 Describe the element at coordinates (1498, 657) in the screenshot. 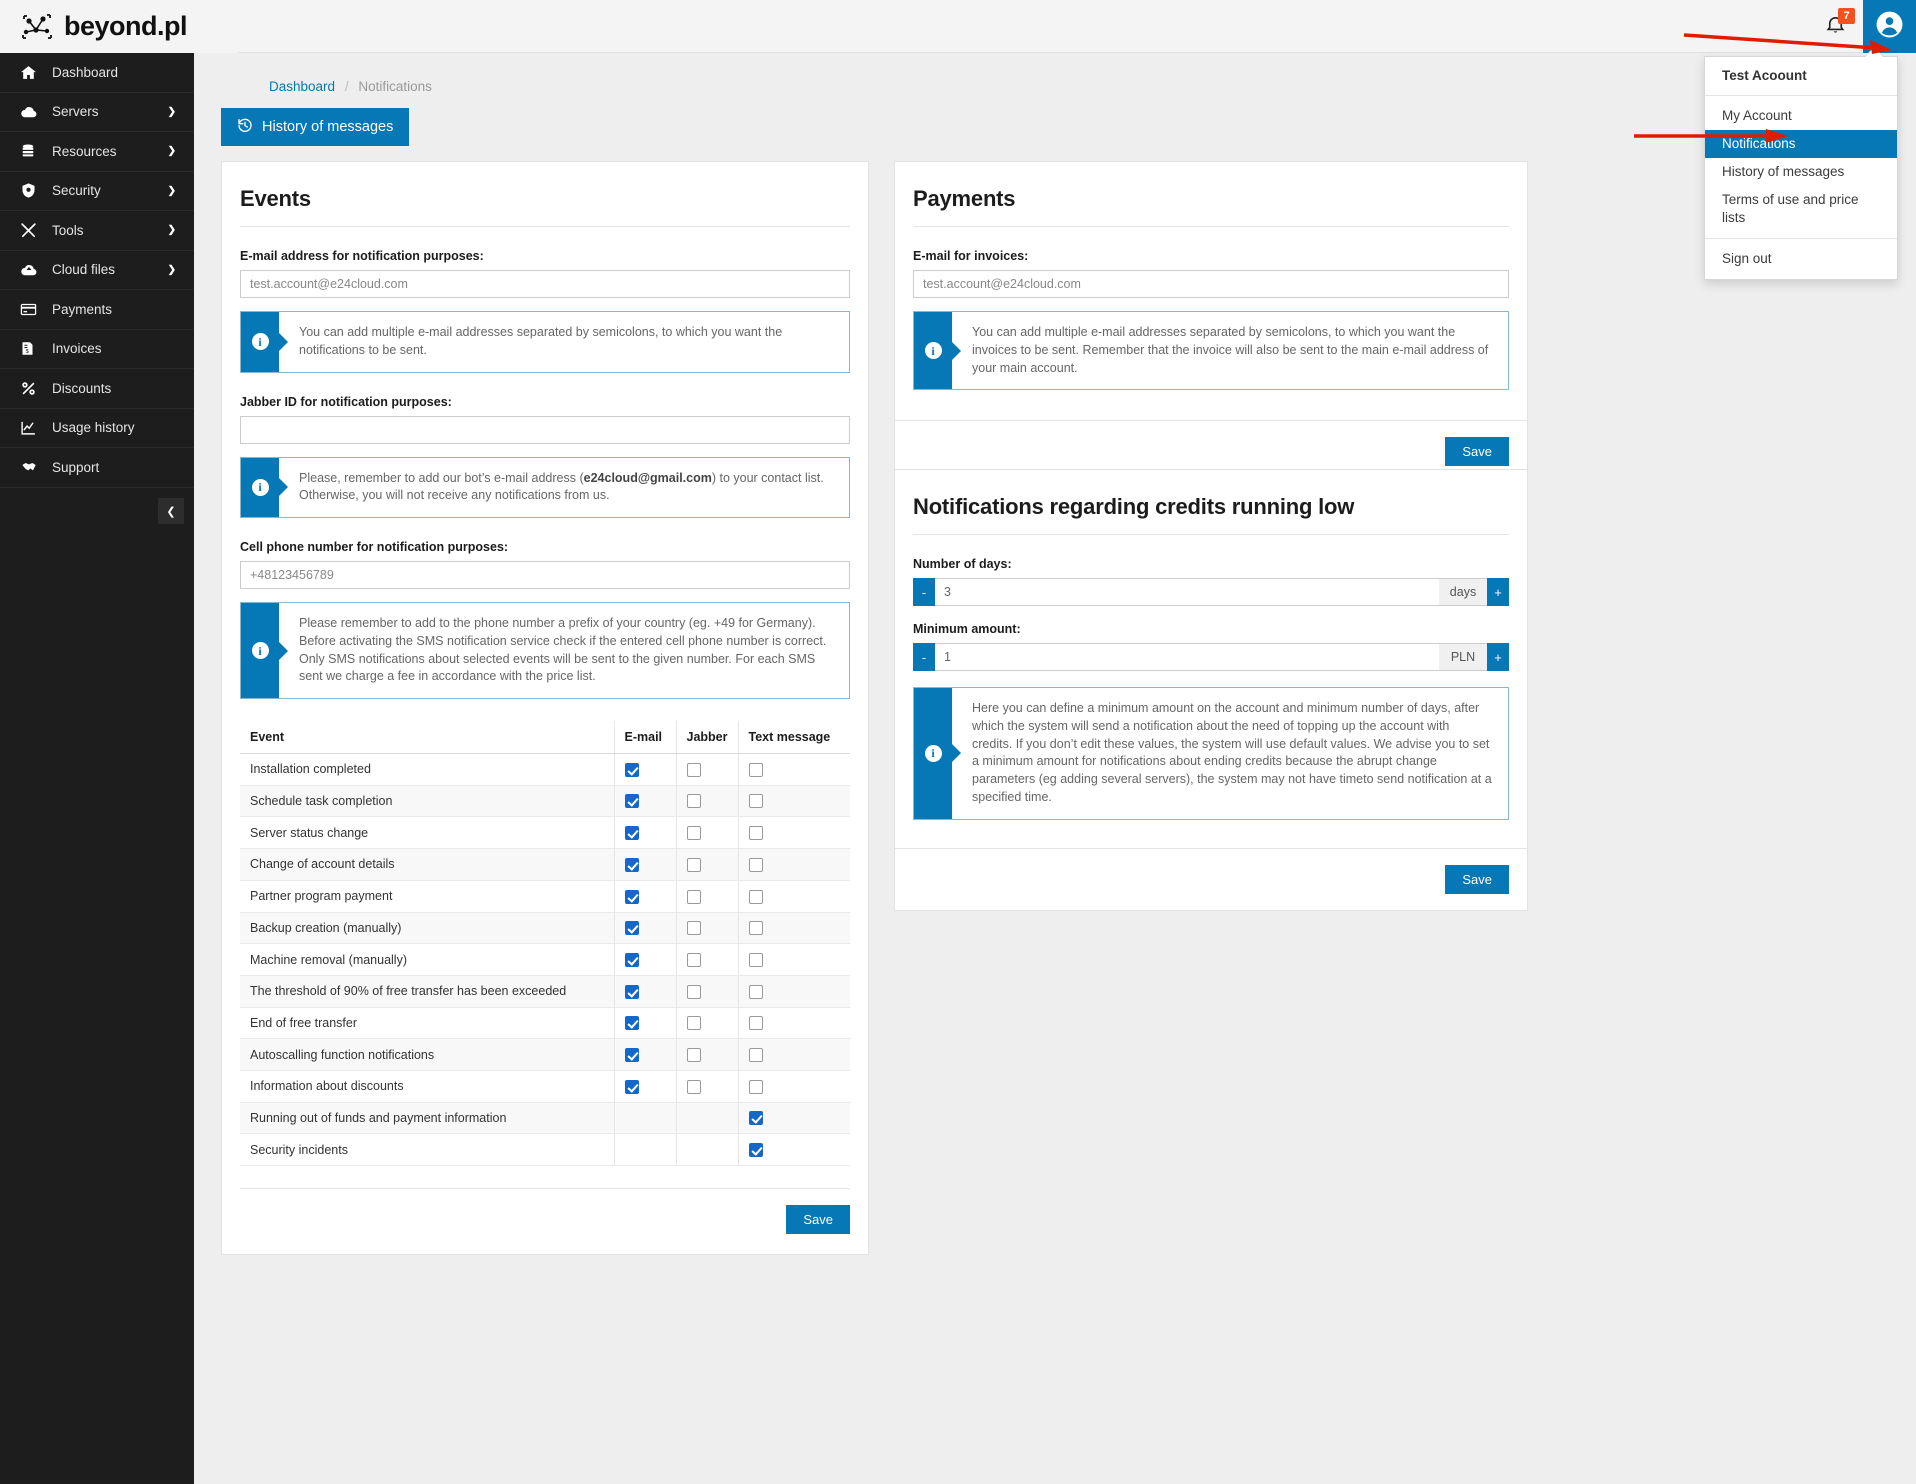

I see `amount-increment-button: +` at that location.